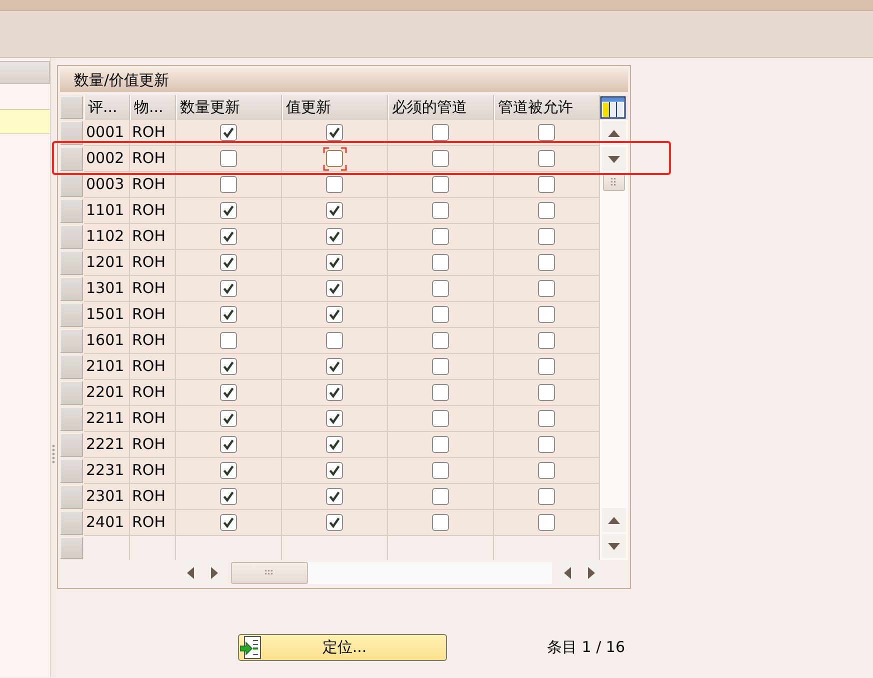 This screenshot has height=678, width=873. I want to click on input-field, so click(25, 121).